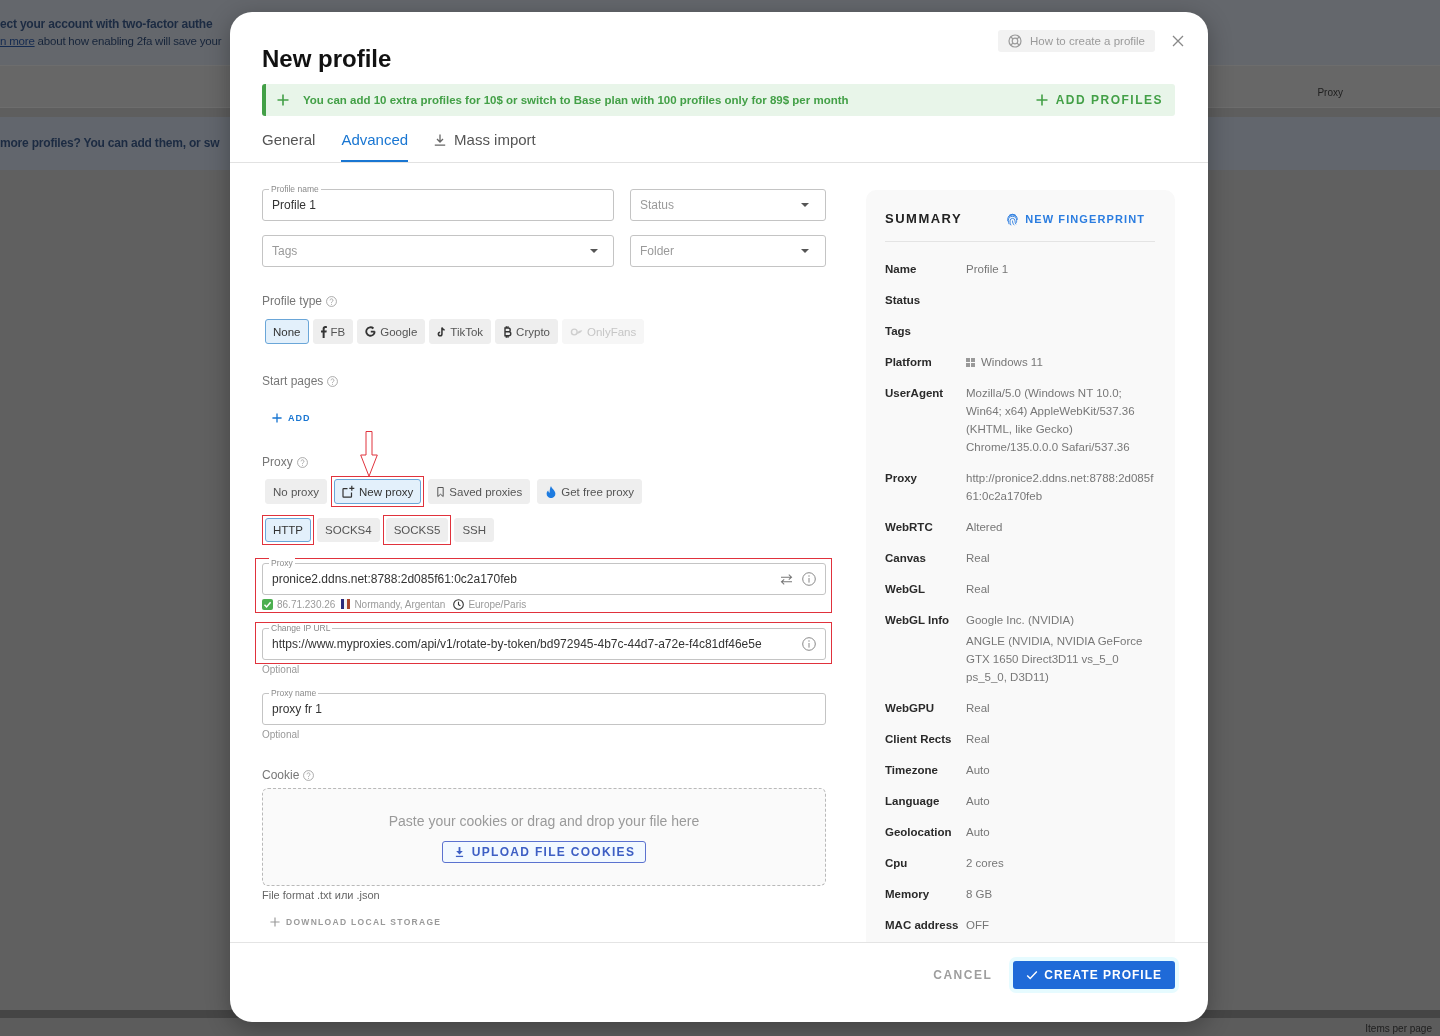 The height and width of the screenshot is (1036, 1440). I want to click on summary-value: http://pronice2.ddns.net:8788:2d085f61:0c2a170feb, so click(1060, 487).